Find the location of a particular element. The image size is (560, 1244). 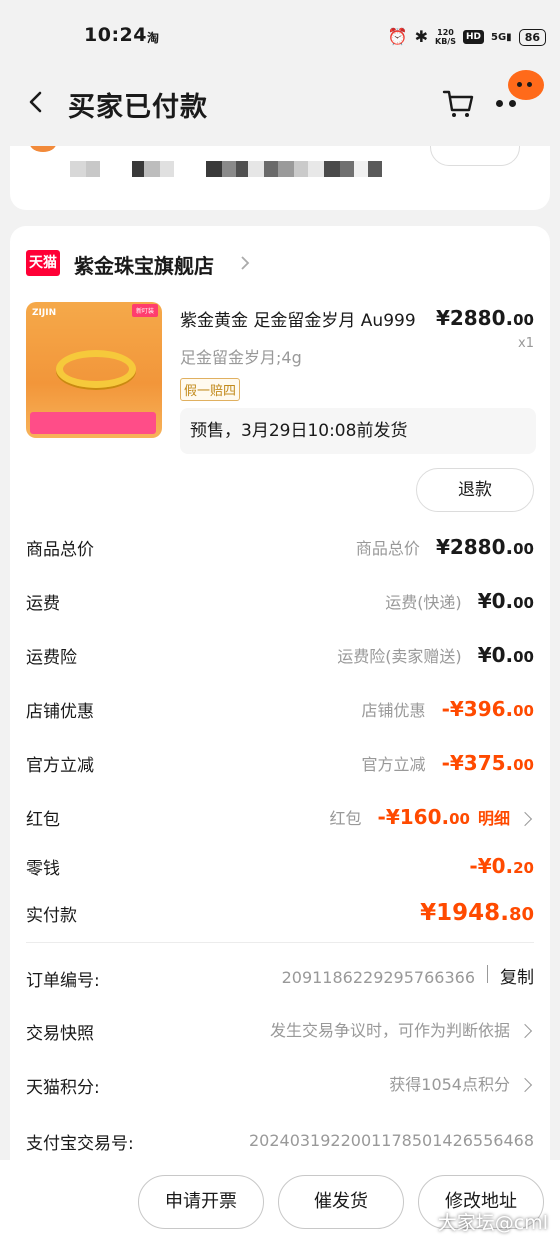

back-button is located at coordinates (37, 102).